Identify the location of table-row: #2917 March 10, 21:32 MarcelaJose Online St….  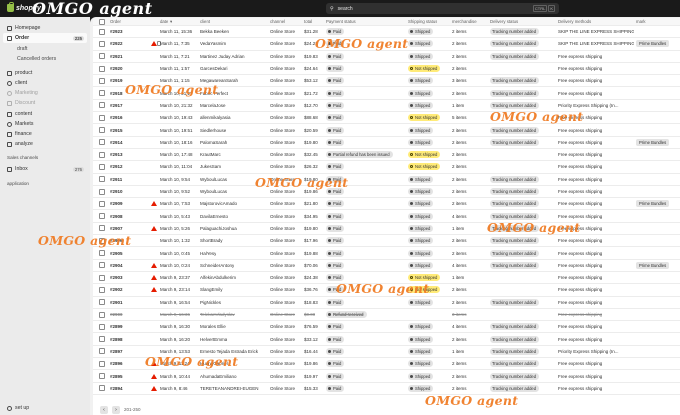
(386, 106).